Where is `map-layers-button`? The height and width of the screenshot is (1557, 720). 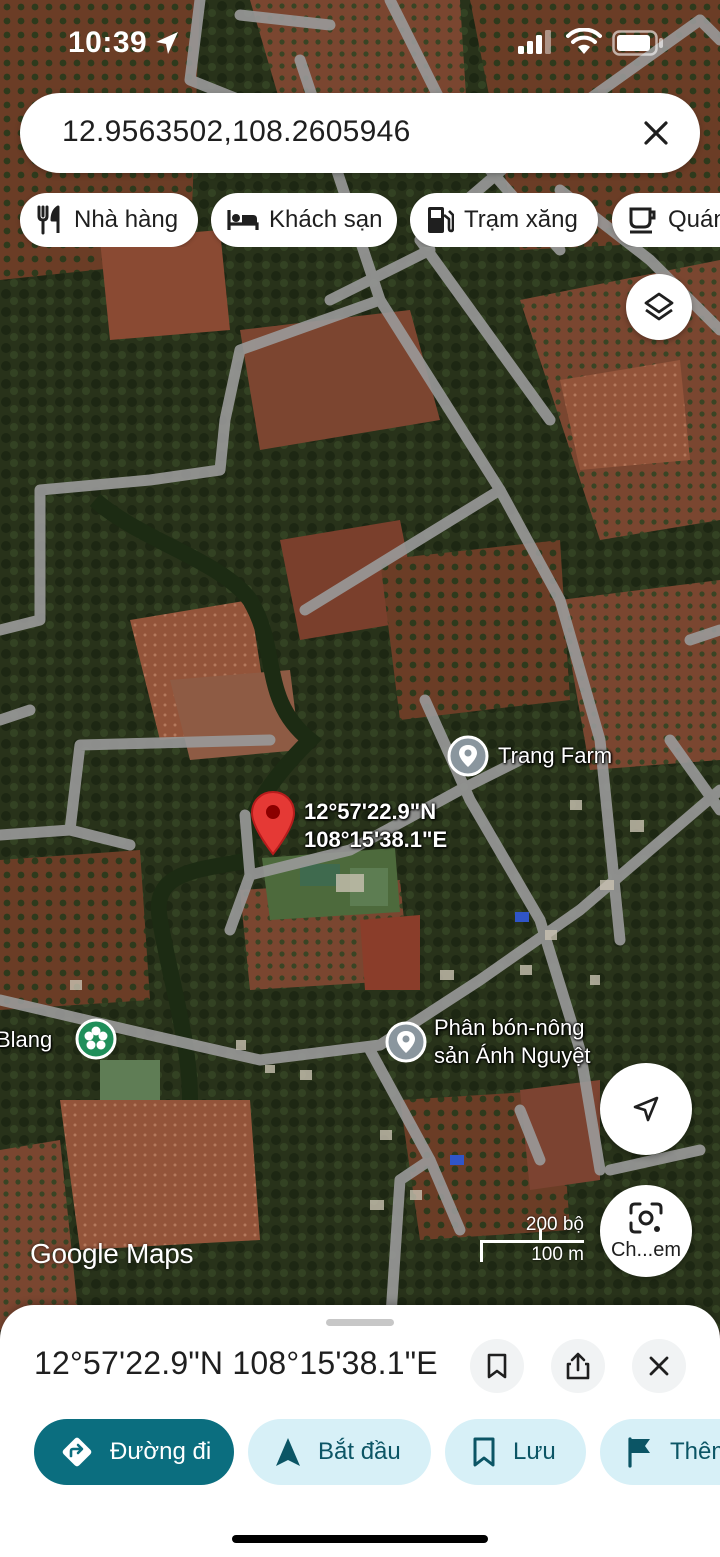 map-layers-button is located at coordinates (659, 307).